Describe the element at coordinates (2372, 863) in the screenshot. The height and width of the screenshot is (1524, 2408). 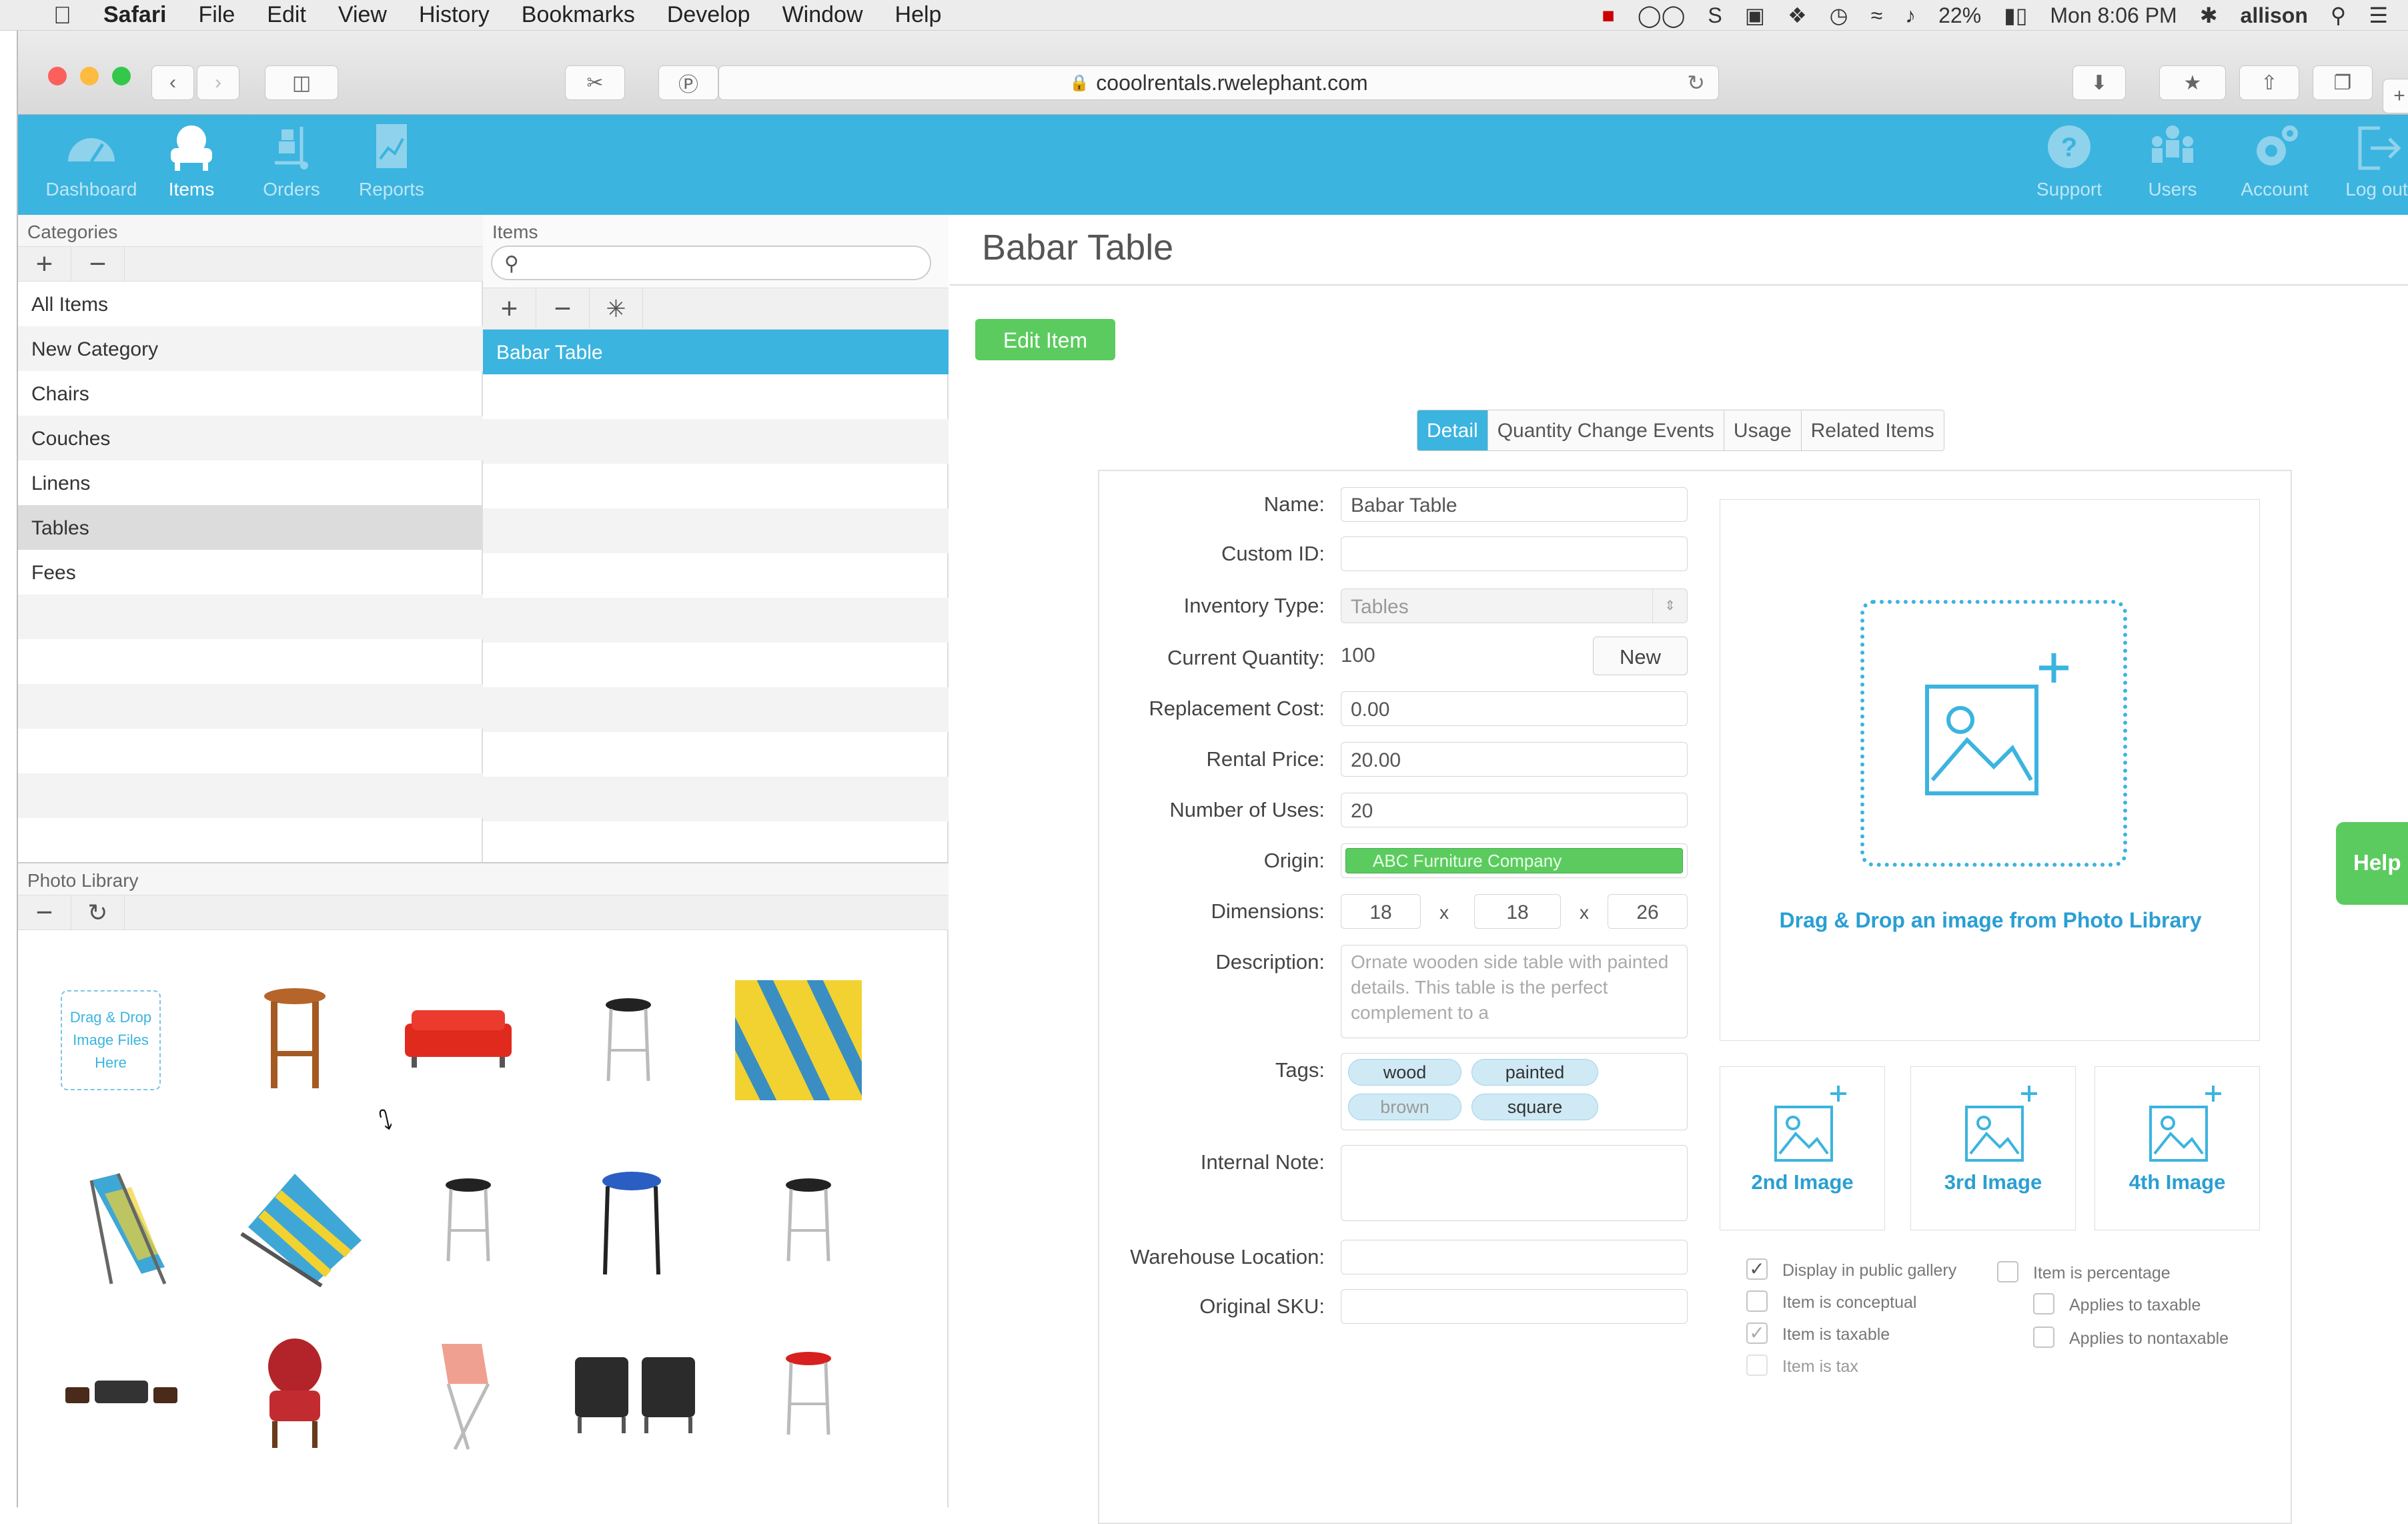
I see `help-button: Help` at that location.